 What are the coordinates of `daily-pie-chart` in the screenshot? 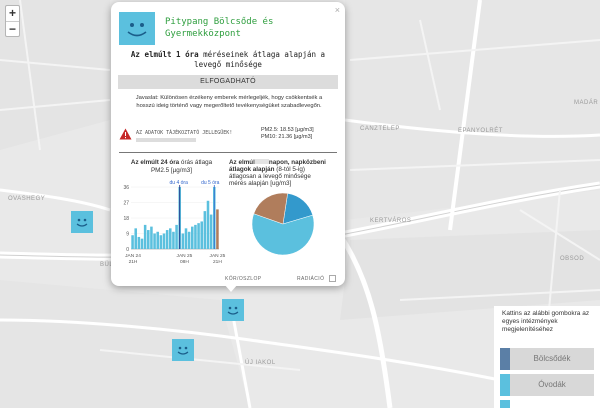 It's located at (283, 224).